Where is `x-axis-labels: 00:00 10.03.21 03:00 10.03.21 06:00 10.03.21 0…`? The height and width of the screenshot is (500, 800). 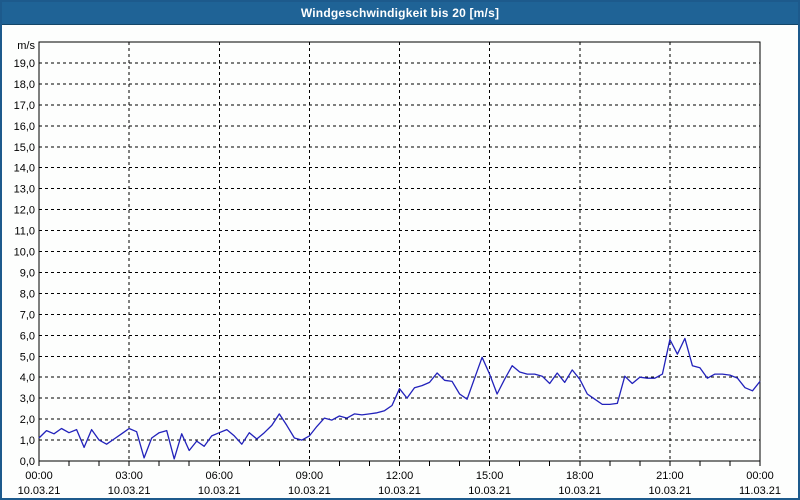 x-axis-labels: 00:00 10.03.21 03:00 10.03.21 06:00 10.03.21 0… is located at coordinates (399, 483).